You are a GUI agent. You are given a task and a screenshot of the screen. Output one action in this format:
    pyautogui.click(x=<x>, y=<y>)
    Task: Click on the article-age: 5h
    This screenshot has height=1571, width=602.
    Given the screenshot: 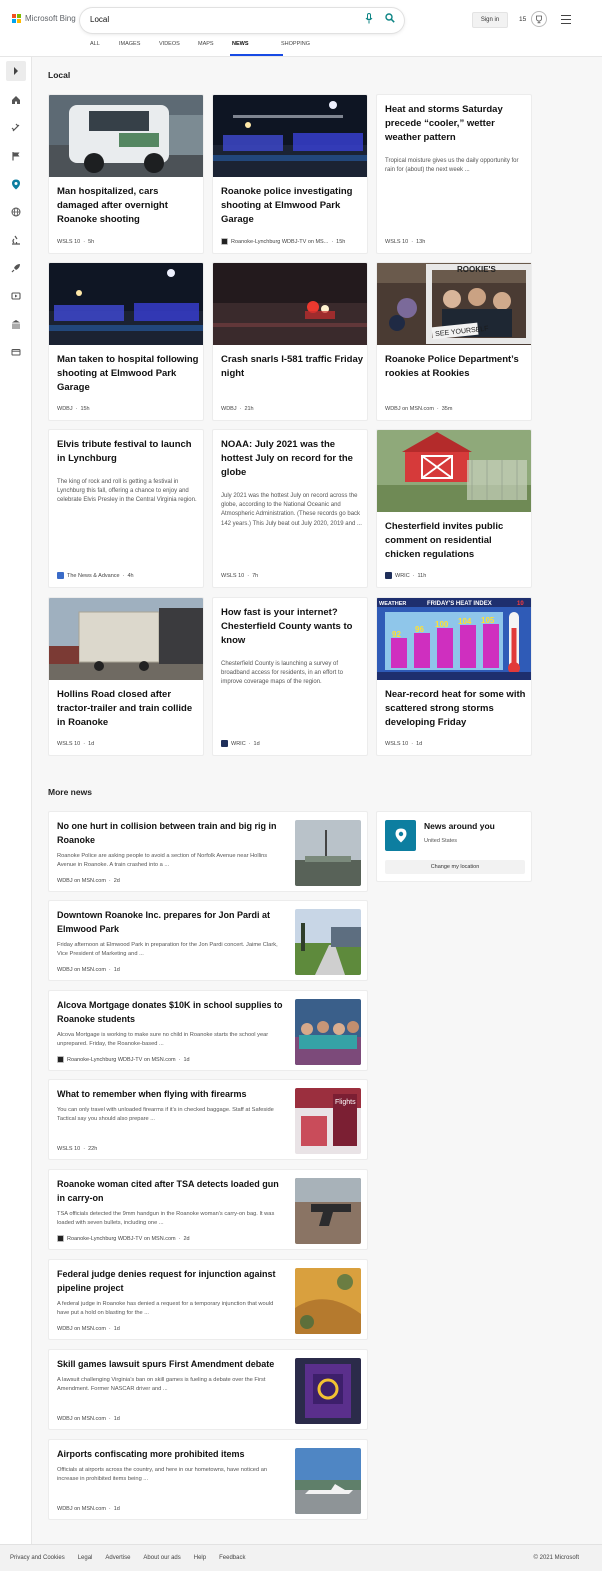 What is the action you would take?
    pyautogui.click(x=91, y=242)
    